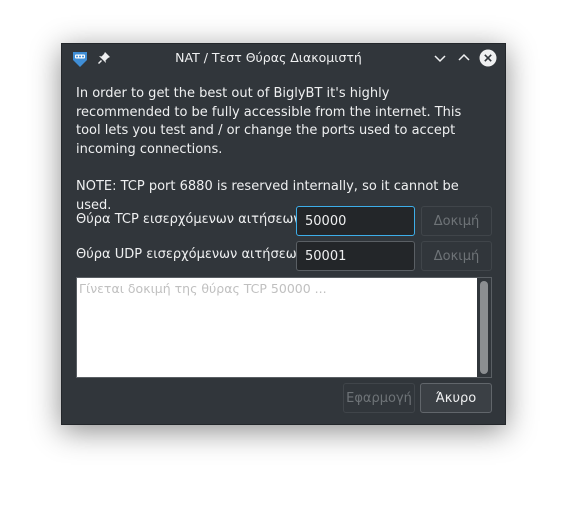  I want to click on chevron-up-icon, so click(464, 58).